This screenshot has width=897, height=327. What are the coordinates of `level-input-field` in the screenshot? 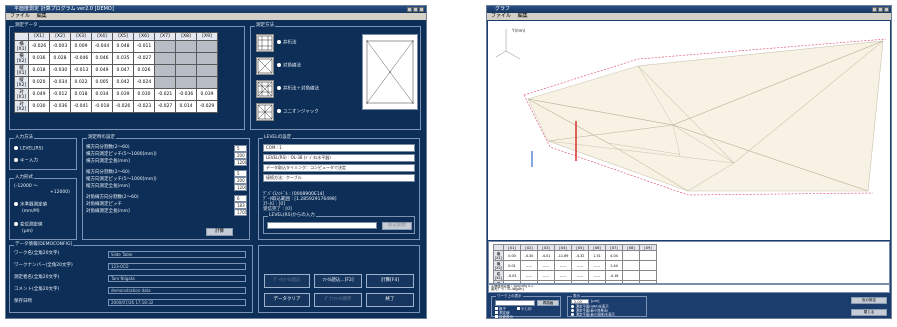 It's located at (322, 225).